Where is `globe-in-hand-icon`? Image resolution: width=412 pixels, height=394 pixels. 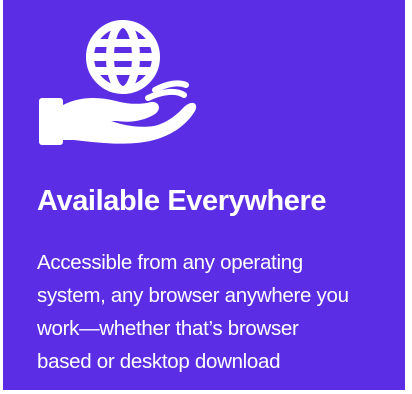 globe-in-hand-icon is located at coordinates (118, 82).